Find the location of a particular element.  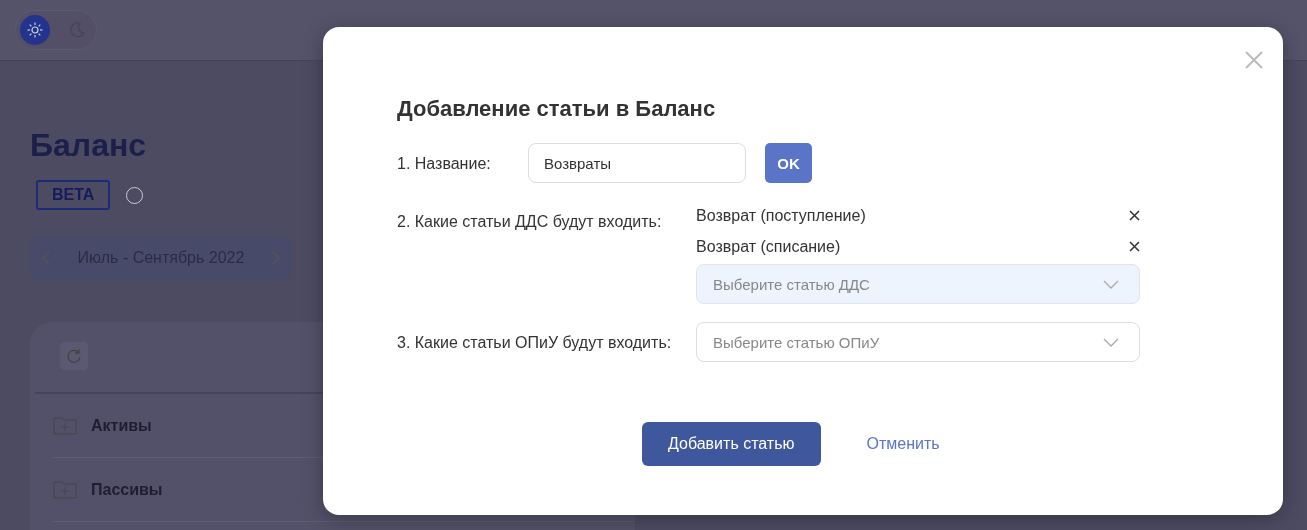

select-dropdown: Выберите статью ДДС is located at coordinates (918, 284).